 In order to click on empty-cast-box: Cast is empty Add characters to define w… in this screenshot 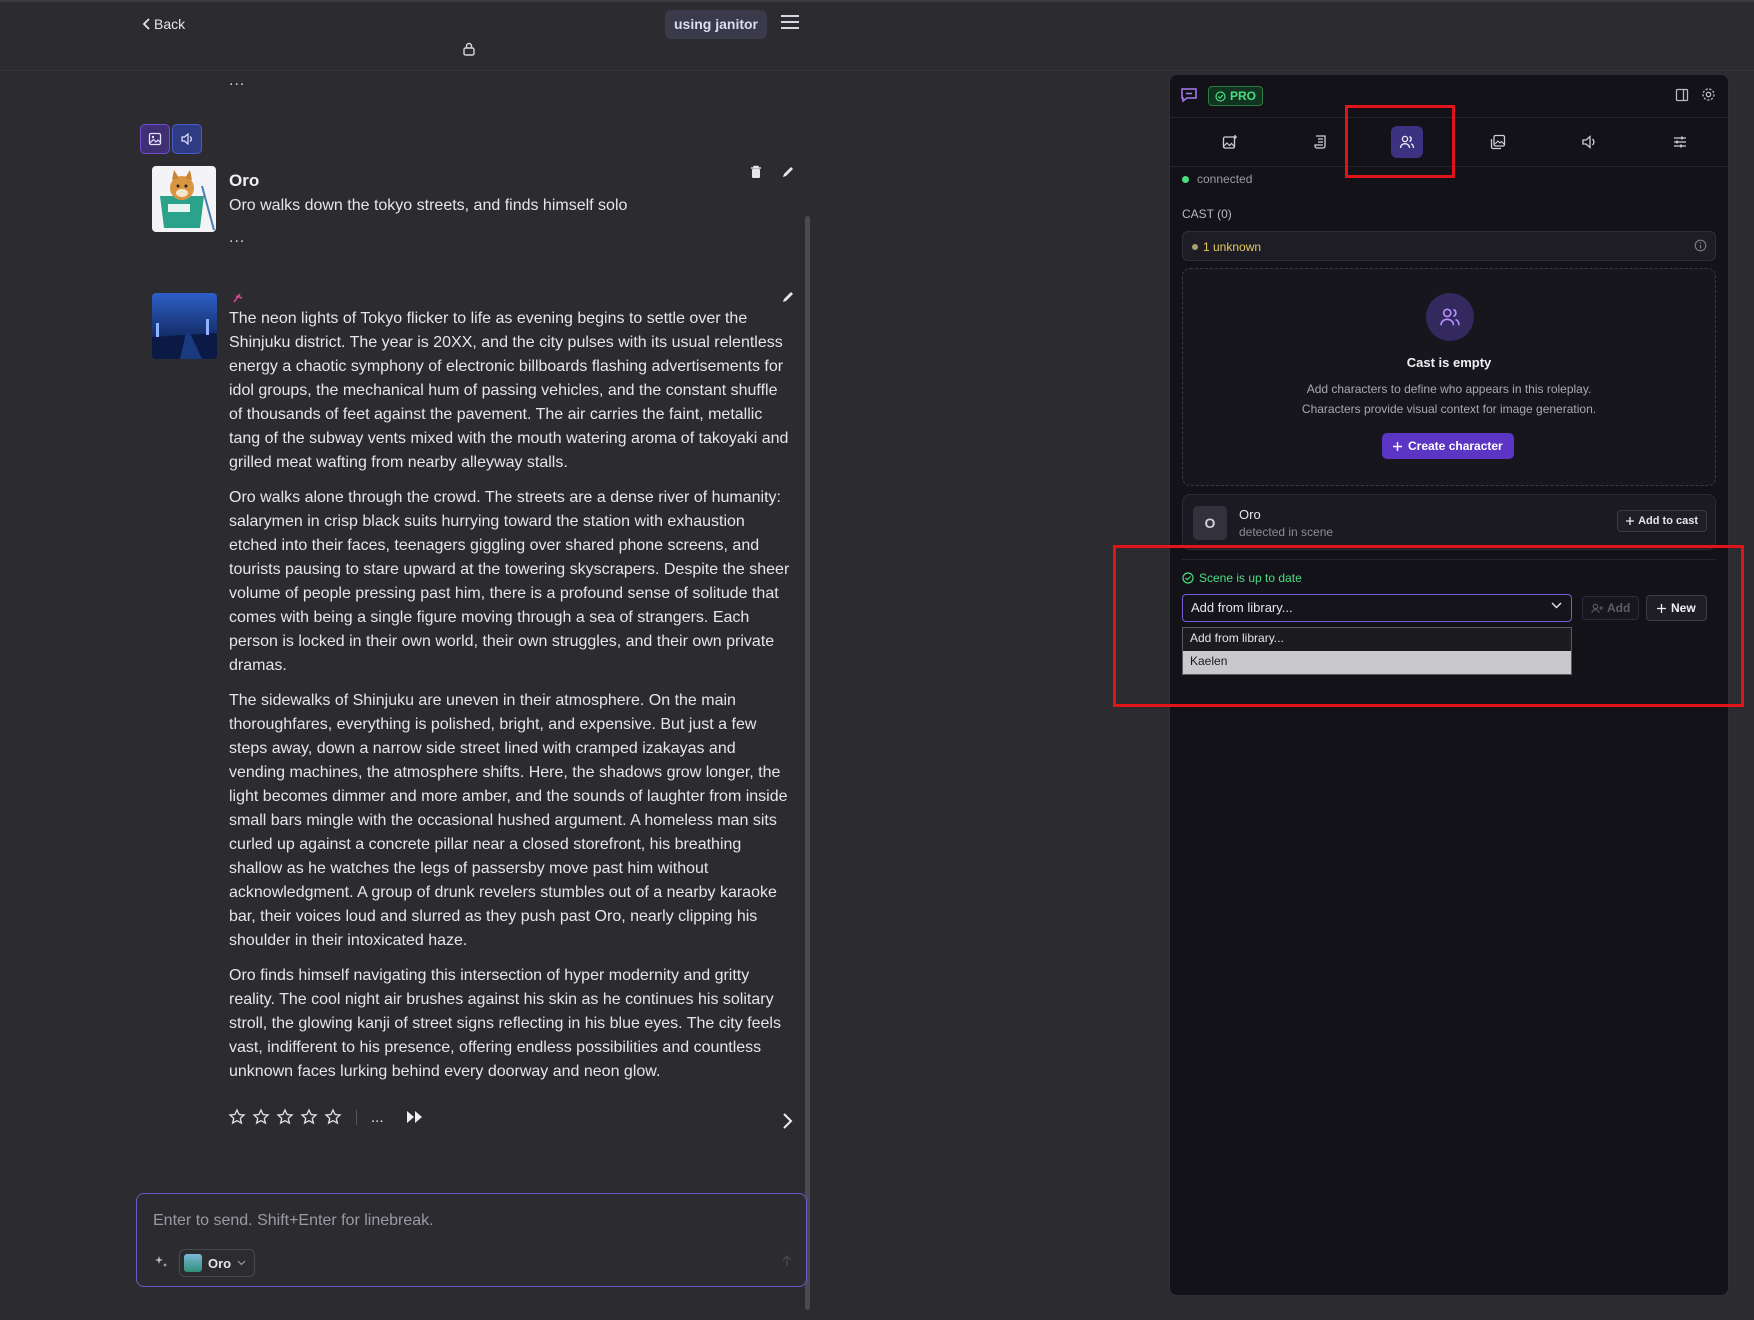, I will do `click(1449, 377)`.